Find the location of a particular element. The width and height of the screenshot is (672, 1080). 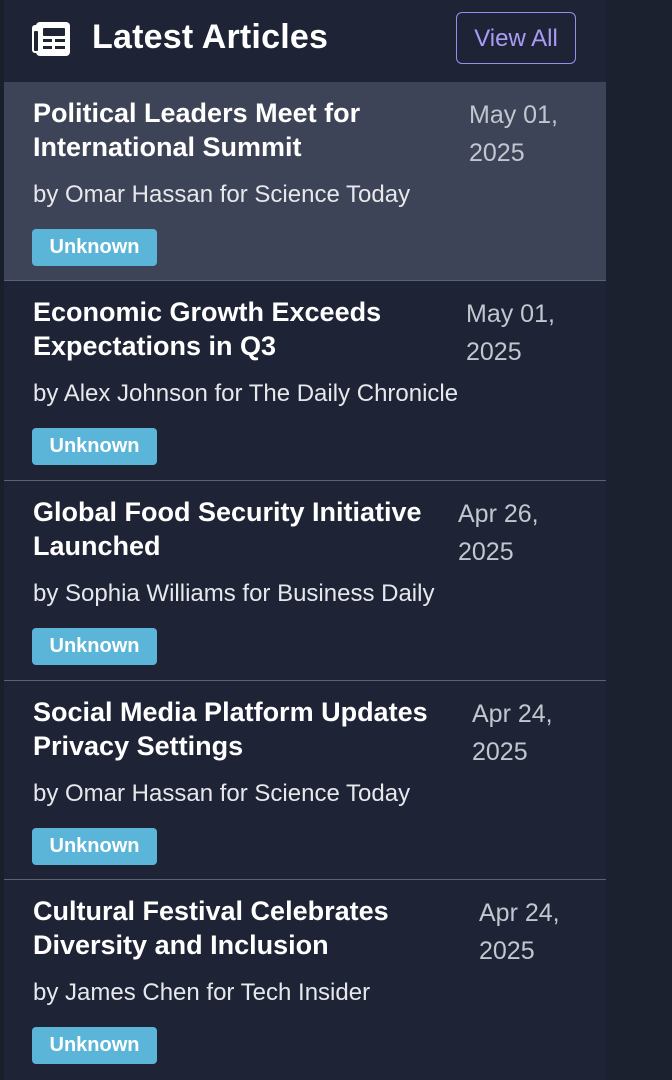

article-date: Apr 26, 2025 is located at coordinates (498, 533).